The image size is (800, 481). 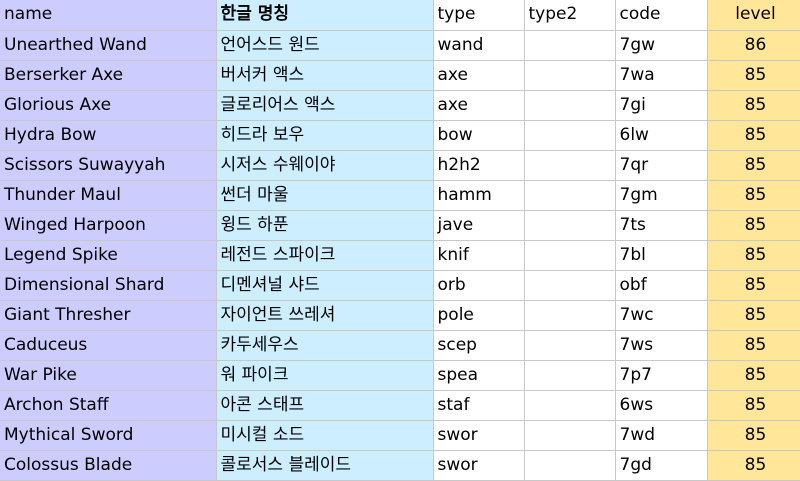 I want to click on cell-name: Winged Harpoon, so click(x=108, y=225).